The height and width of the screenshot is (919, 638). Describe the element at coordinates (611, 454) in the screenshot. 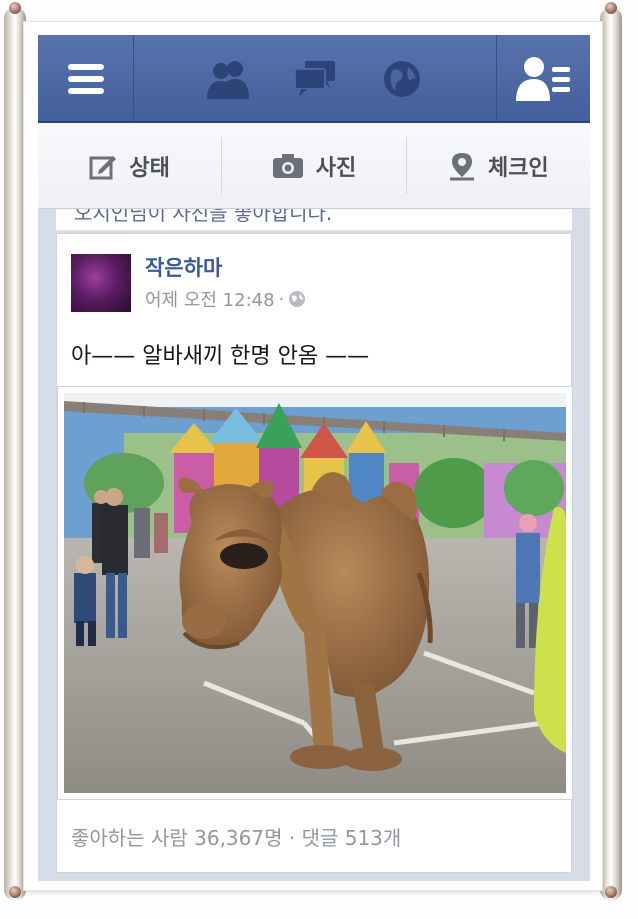

I see `scroll-rod-right` at that location.